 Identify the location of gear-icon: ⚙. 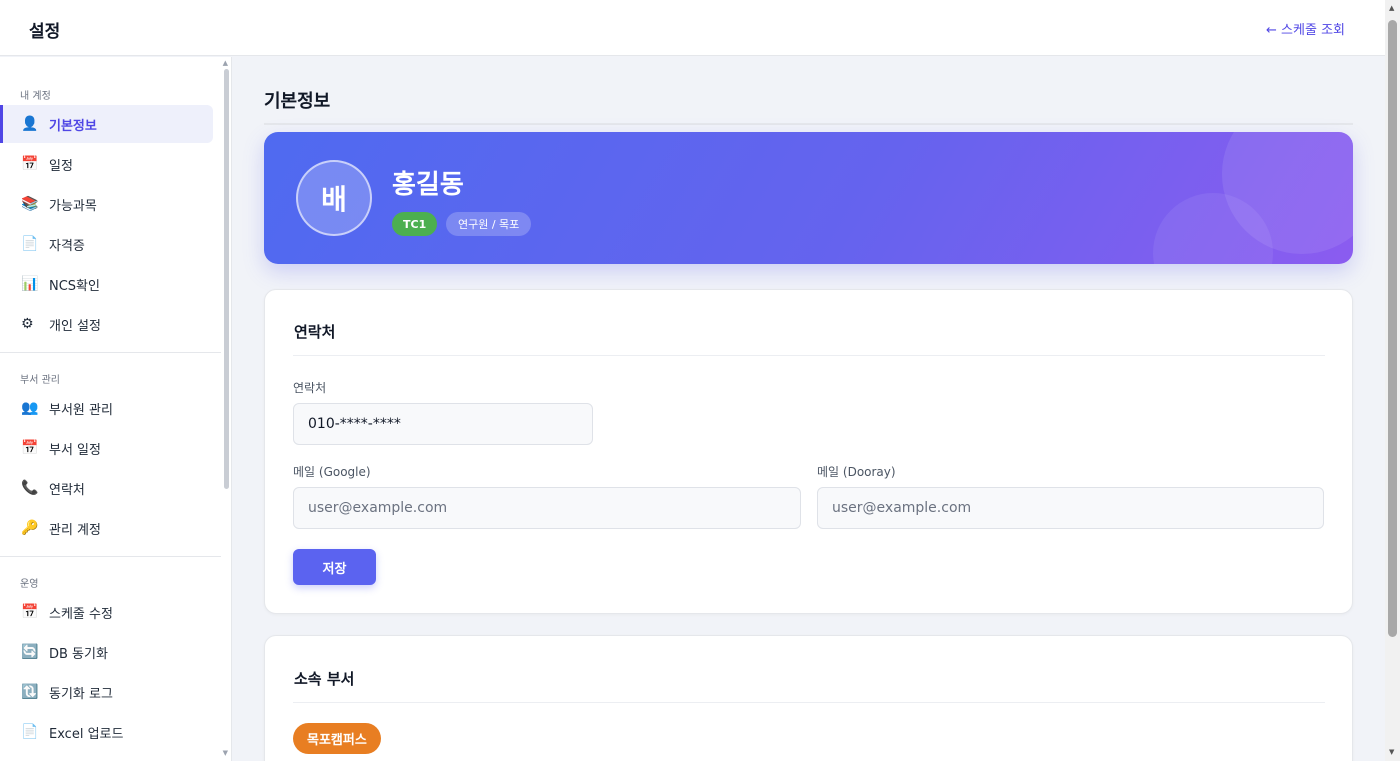
(27, 324).